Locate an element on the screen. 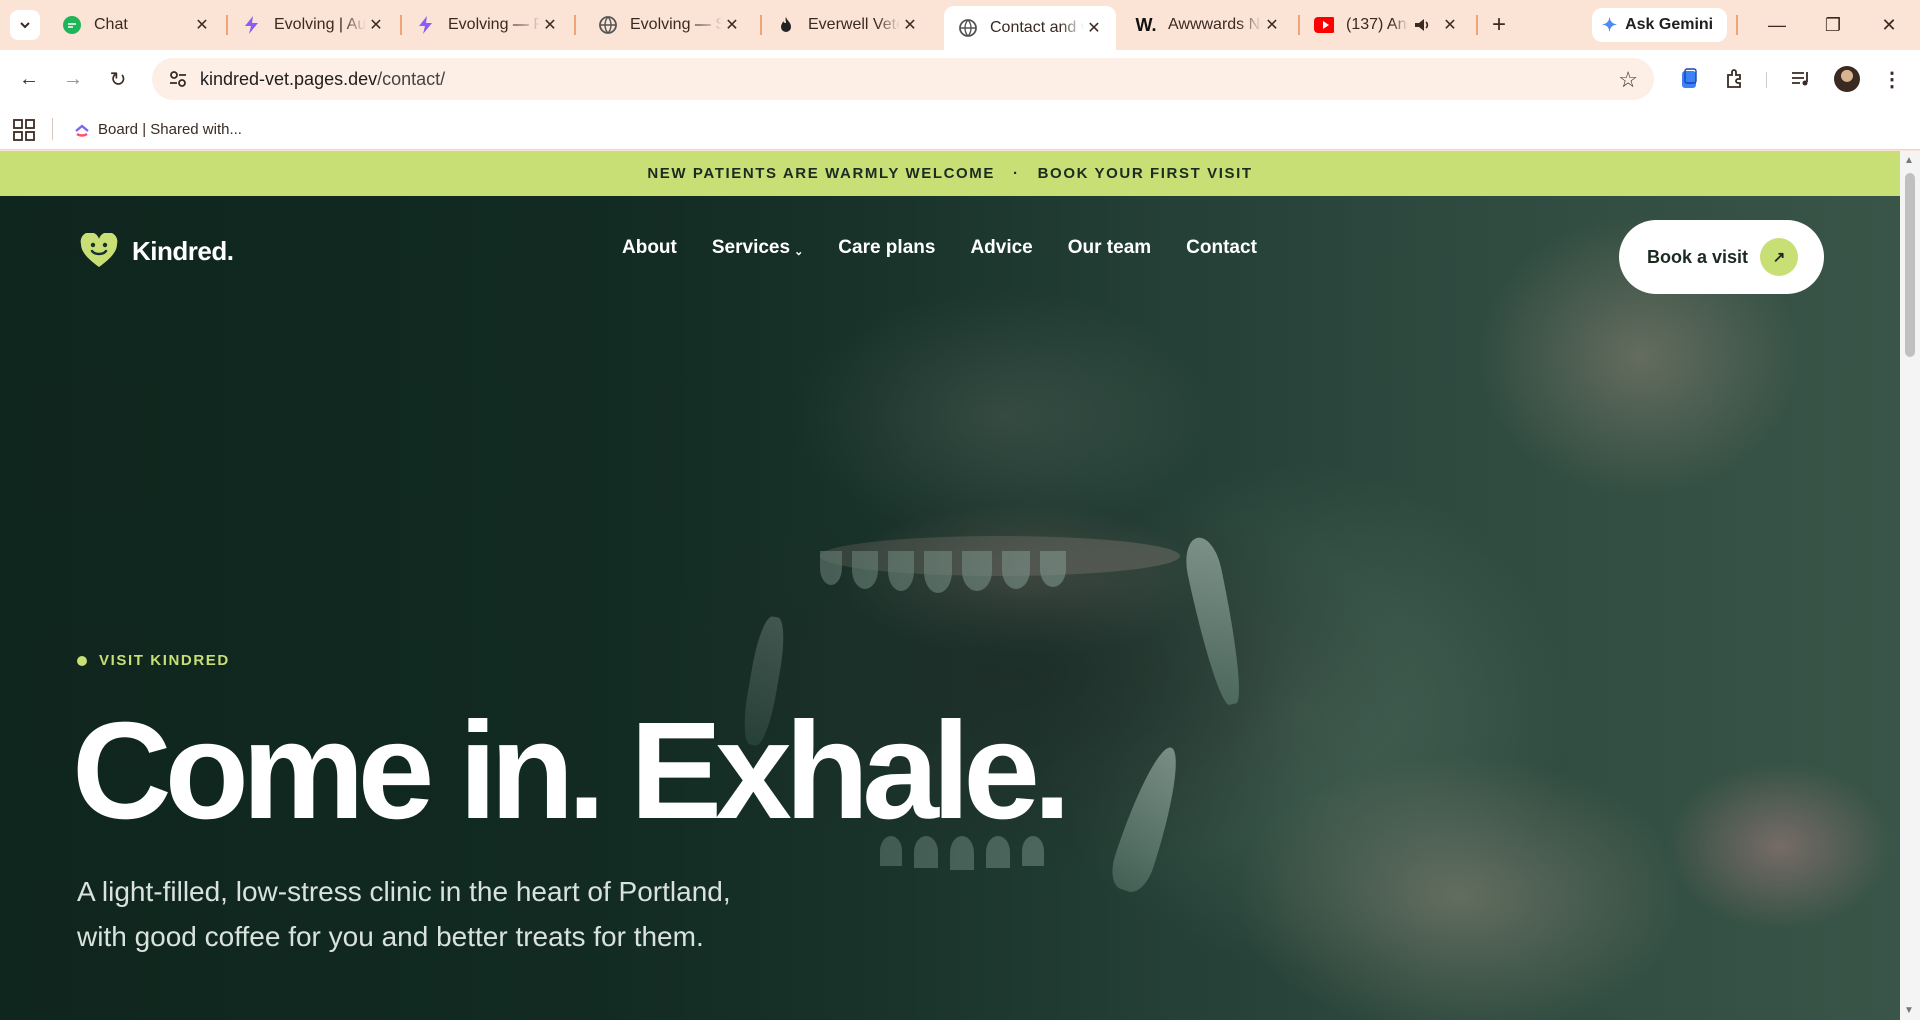 The height and width of the screenshot is (1020, 1920). w-icon: W. is located at coordinates (1146, 24).